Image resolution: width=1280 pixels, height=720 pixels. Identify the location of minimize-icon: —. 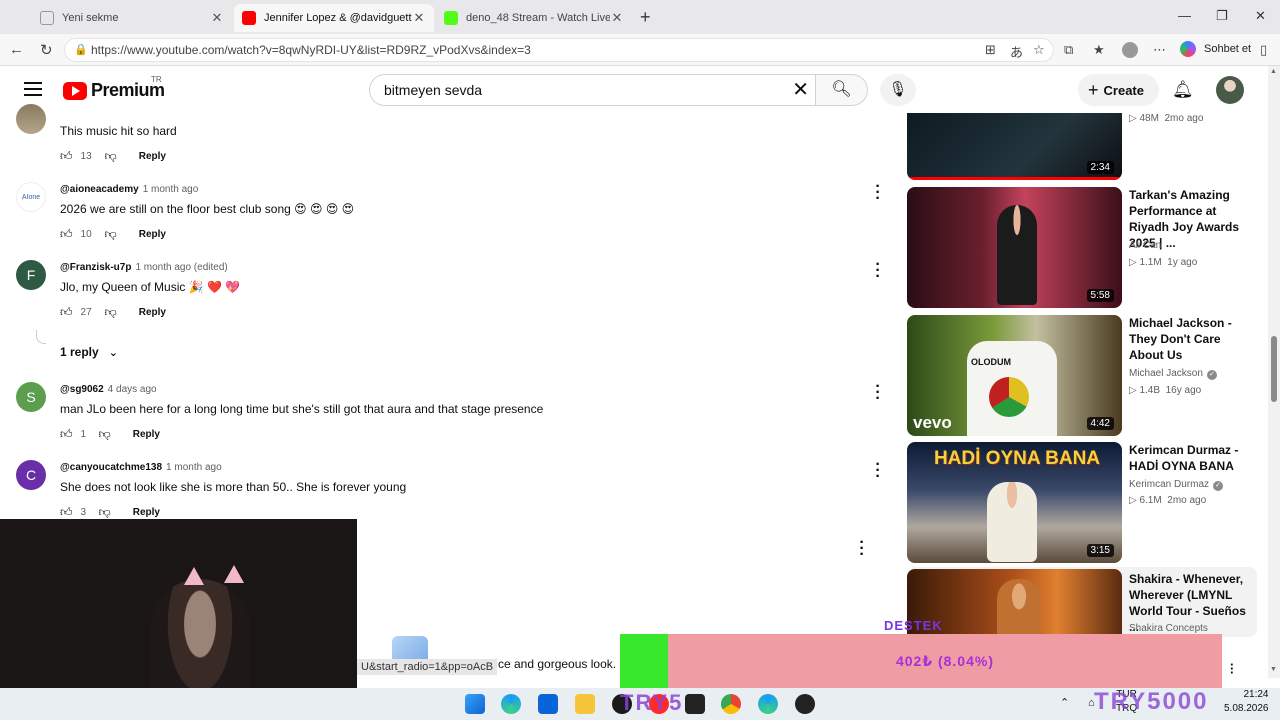
(1184, 15).